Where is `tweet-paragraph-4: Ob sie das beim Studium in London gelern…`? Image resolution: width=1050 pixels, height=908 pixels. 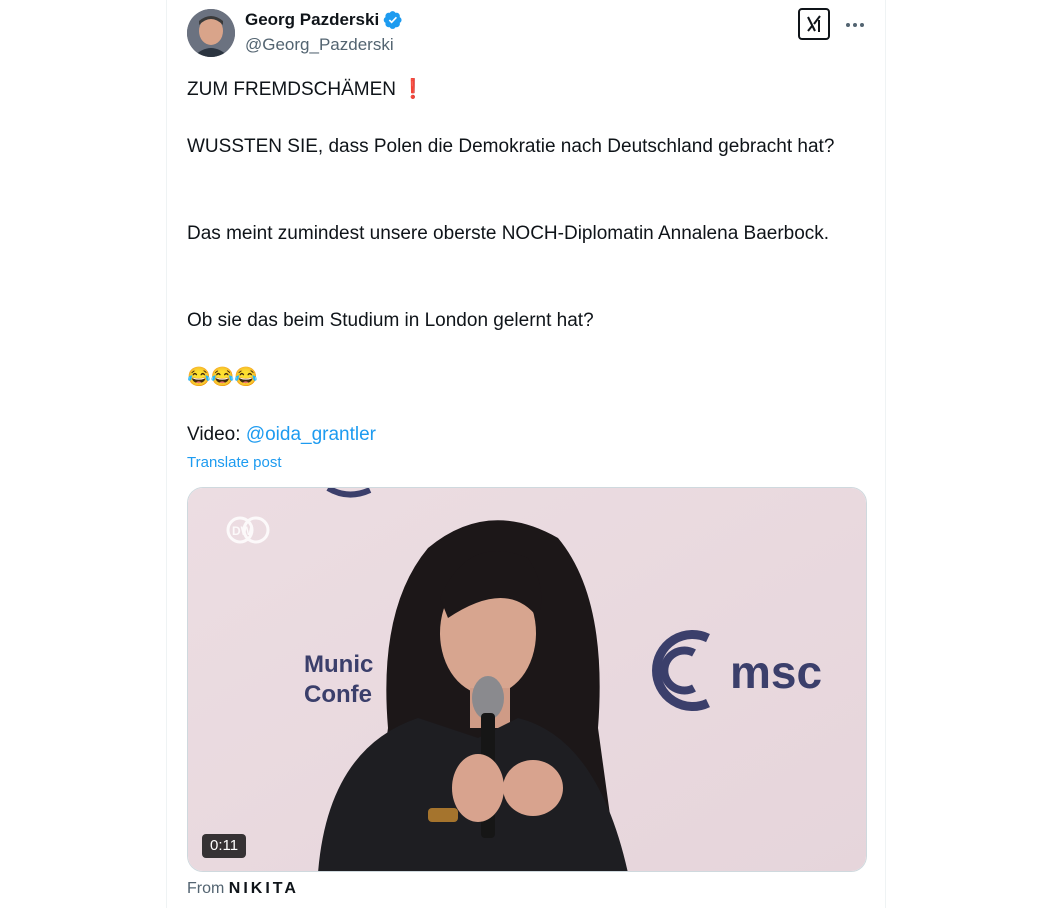
tweet-paragraph-4: Ob sie das beim Studium in London gelern… is located at coordinates (390, 320).